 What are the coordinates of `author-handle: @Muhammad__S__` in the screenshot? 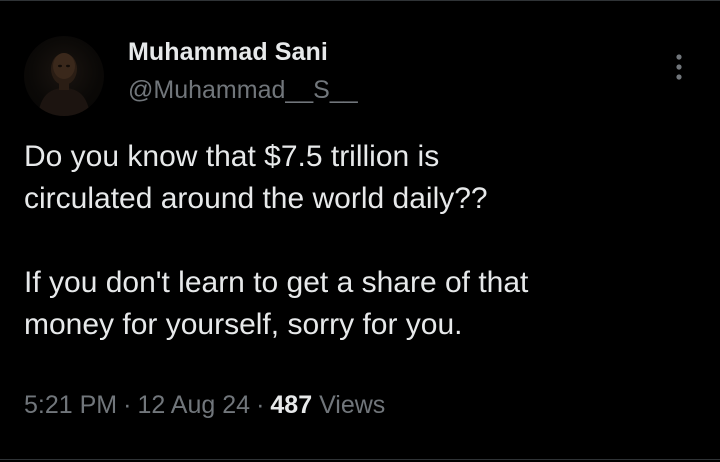 It's located at (243, 90).